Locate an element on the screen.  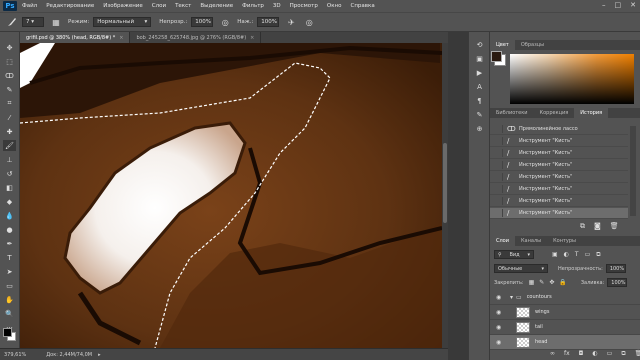
layer-opacity-field: 100% is located at coordinates (615, 268).